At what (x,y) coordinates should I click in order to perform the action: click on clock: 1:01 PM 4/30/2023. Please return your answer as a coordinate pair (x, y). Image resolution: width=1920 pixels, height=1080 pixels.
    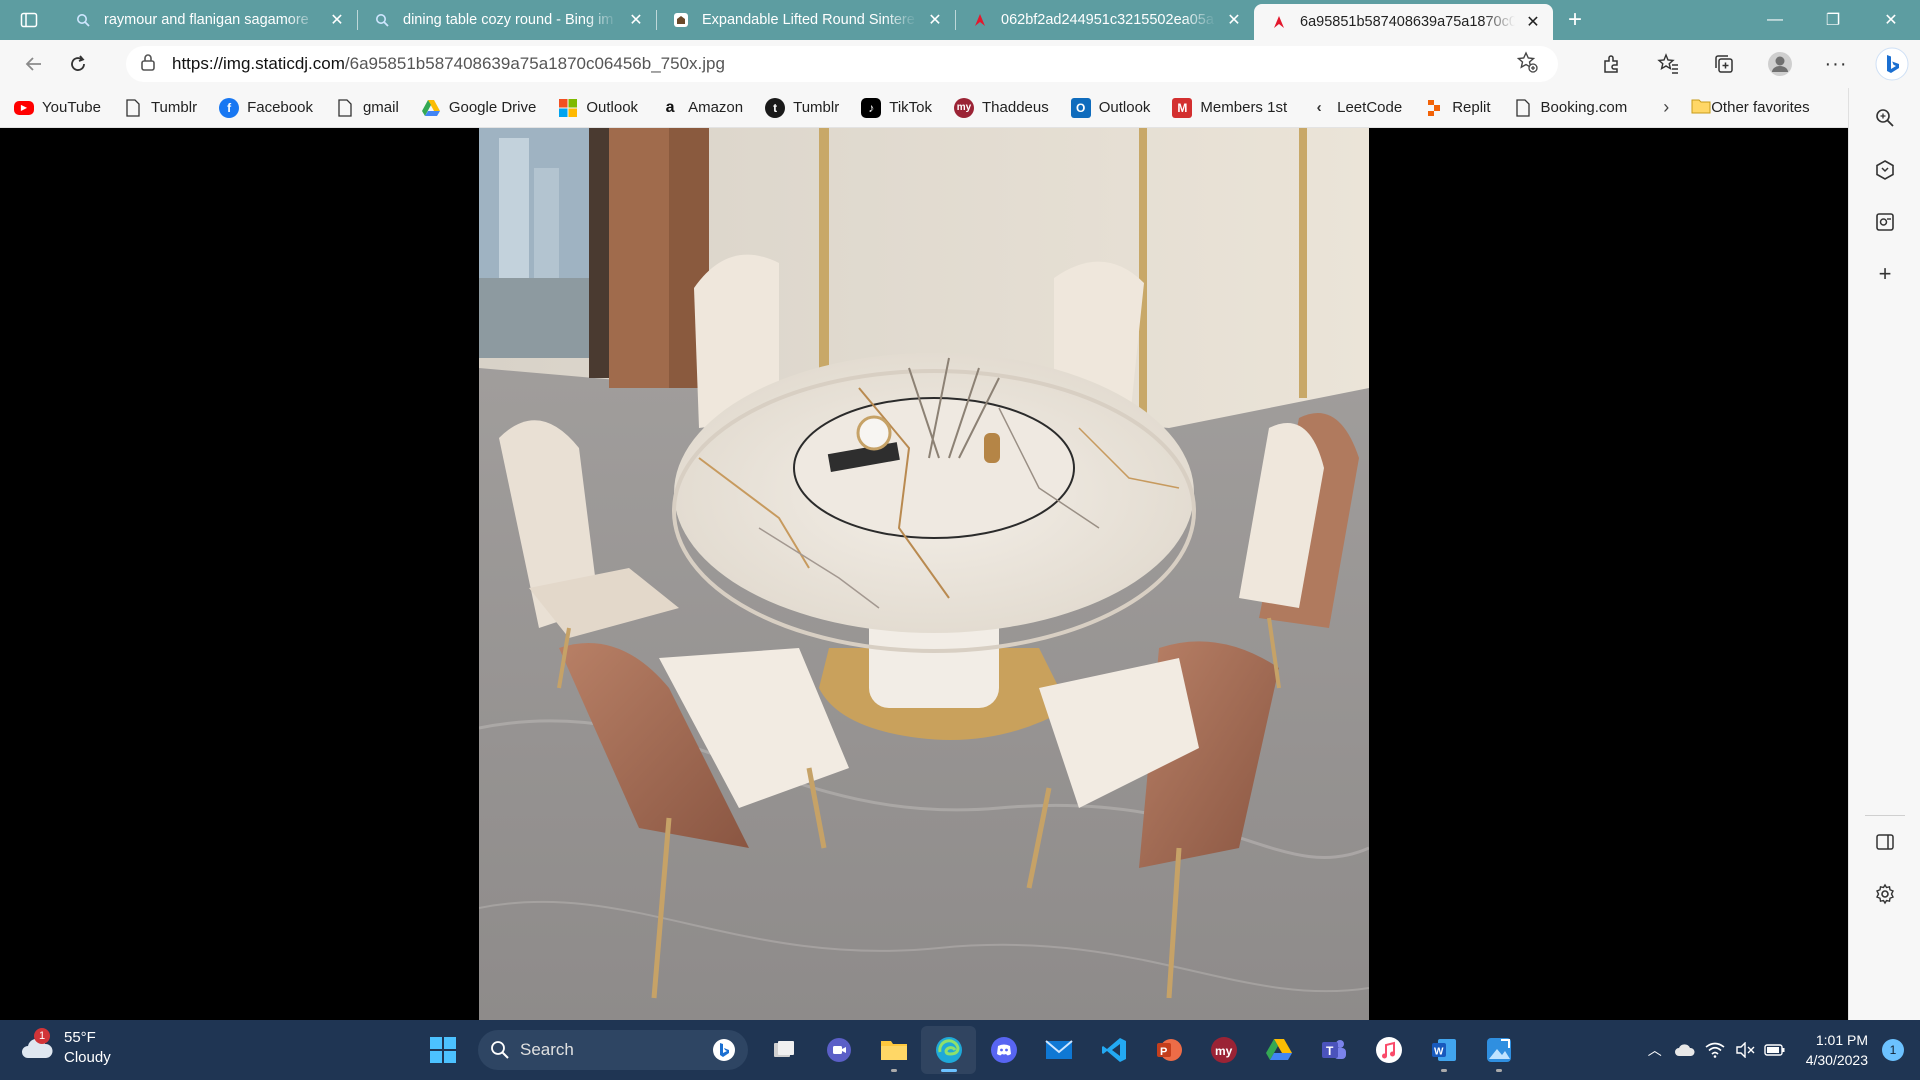
    Looking at the image, I should click on (1837, 1050).